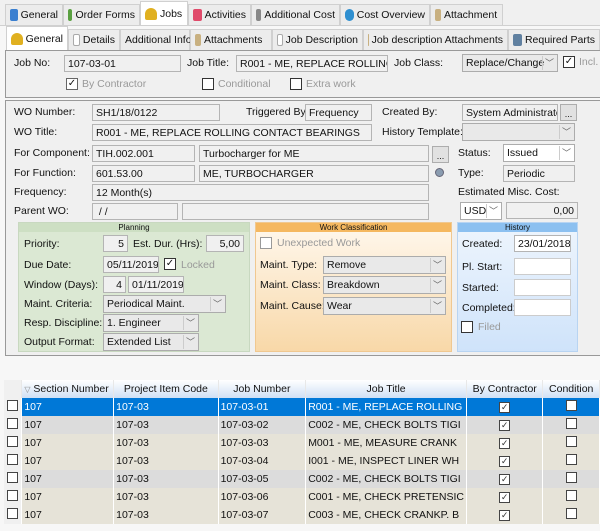  Describe the element at coordinates (135, 211) in the screenshot. I see `parent-wo-field: / /` at that location.